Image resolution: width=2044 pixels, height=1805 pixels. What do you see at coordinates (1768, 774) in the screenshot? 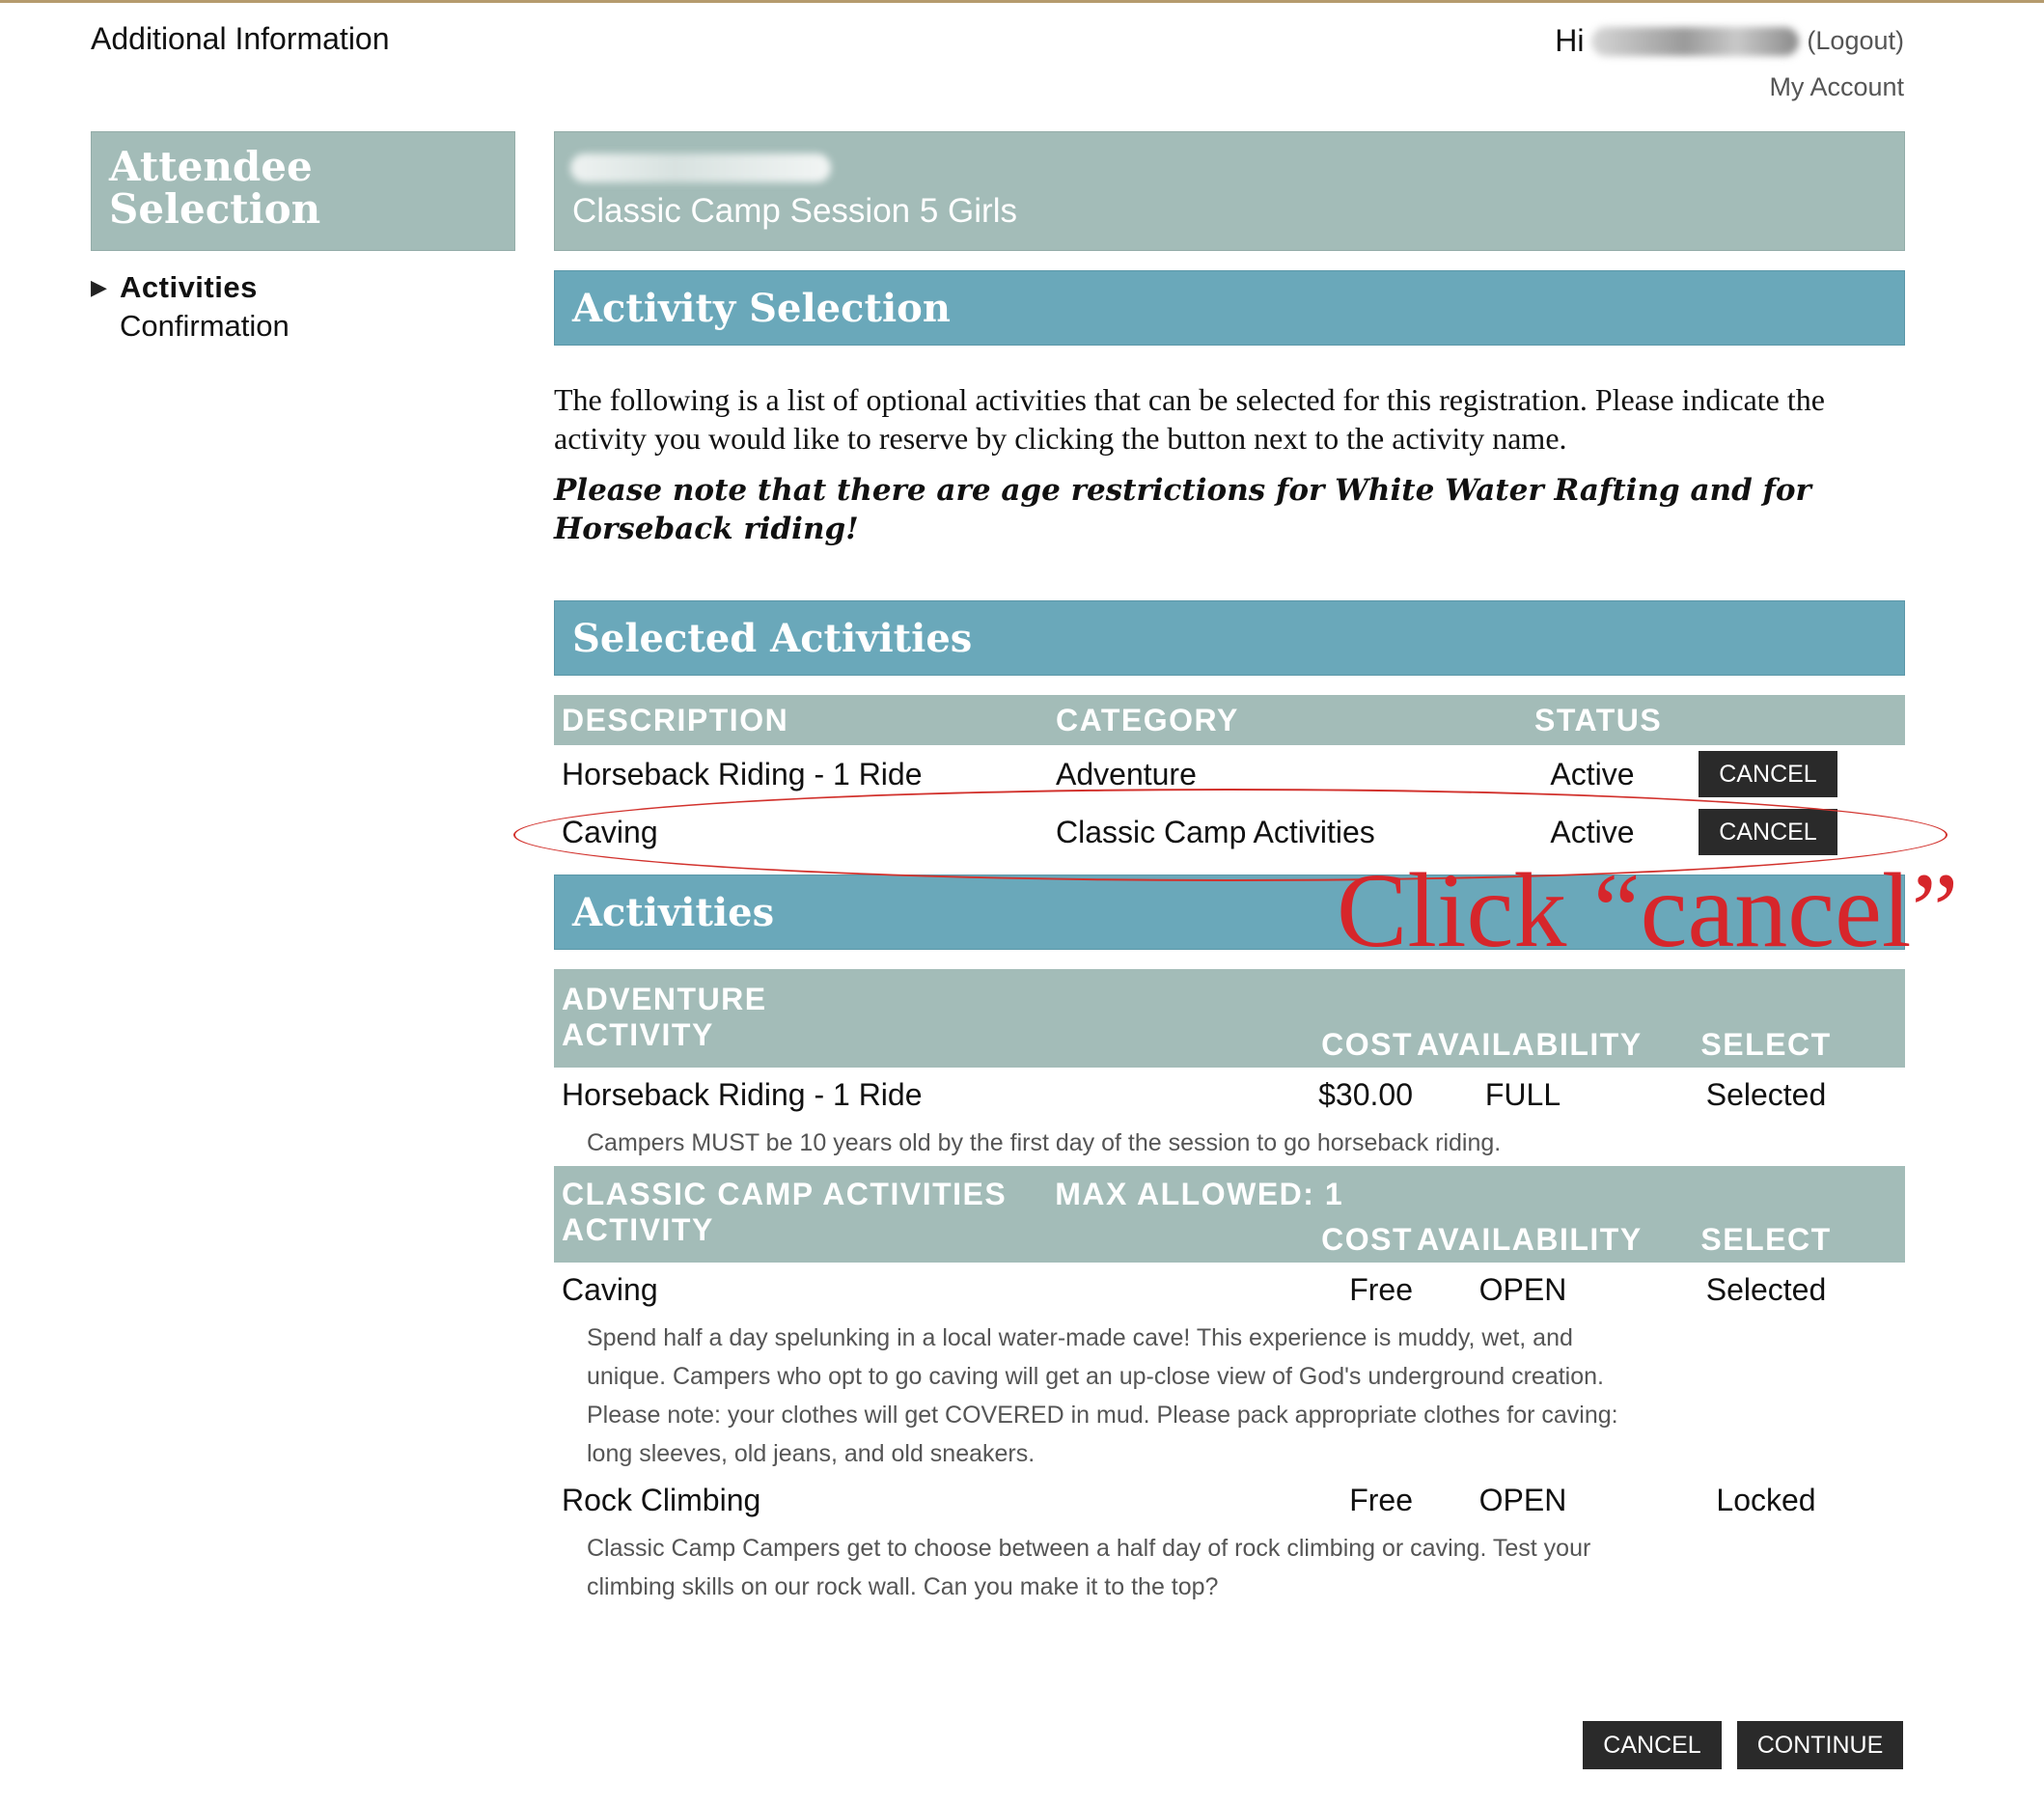
I see `cancel-horseback-button: CANCEL` at bounding box center [1768, 774].